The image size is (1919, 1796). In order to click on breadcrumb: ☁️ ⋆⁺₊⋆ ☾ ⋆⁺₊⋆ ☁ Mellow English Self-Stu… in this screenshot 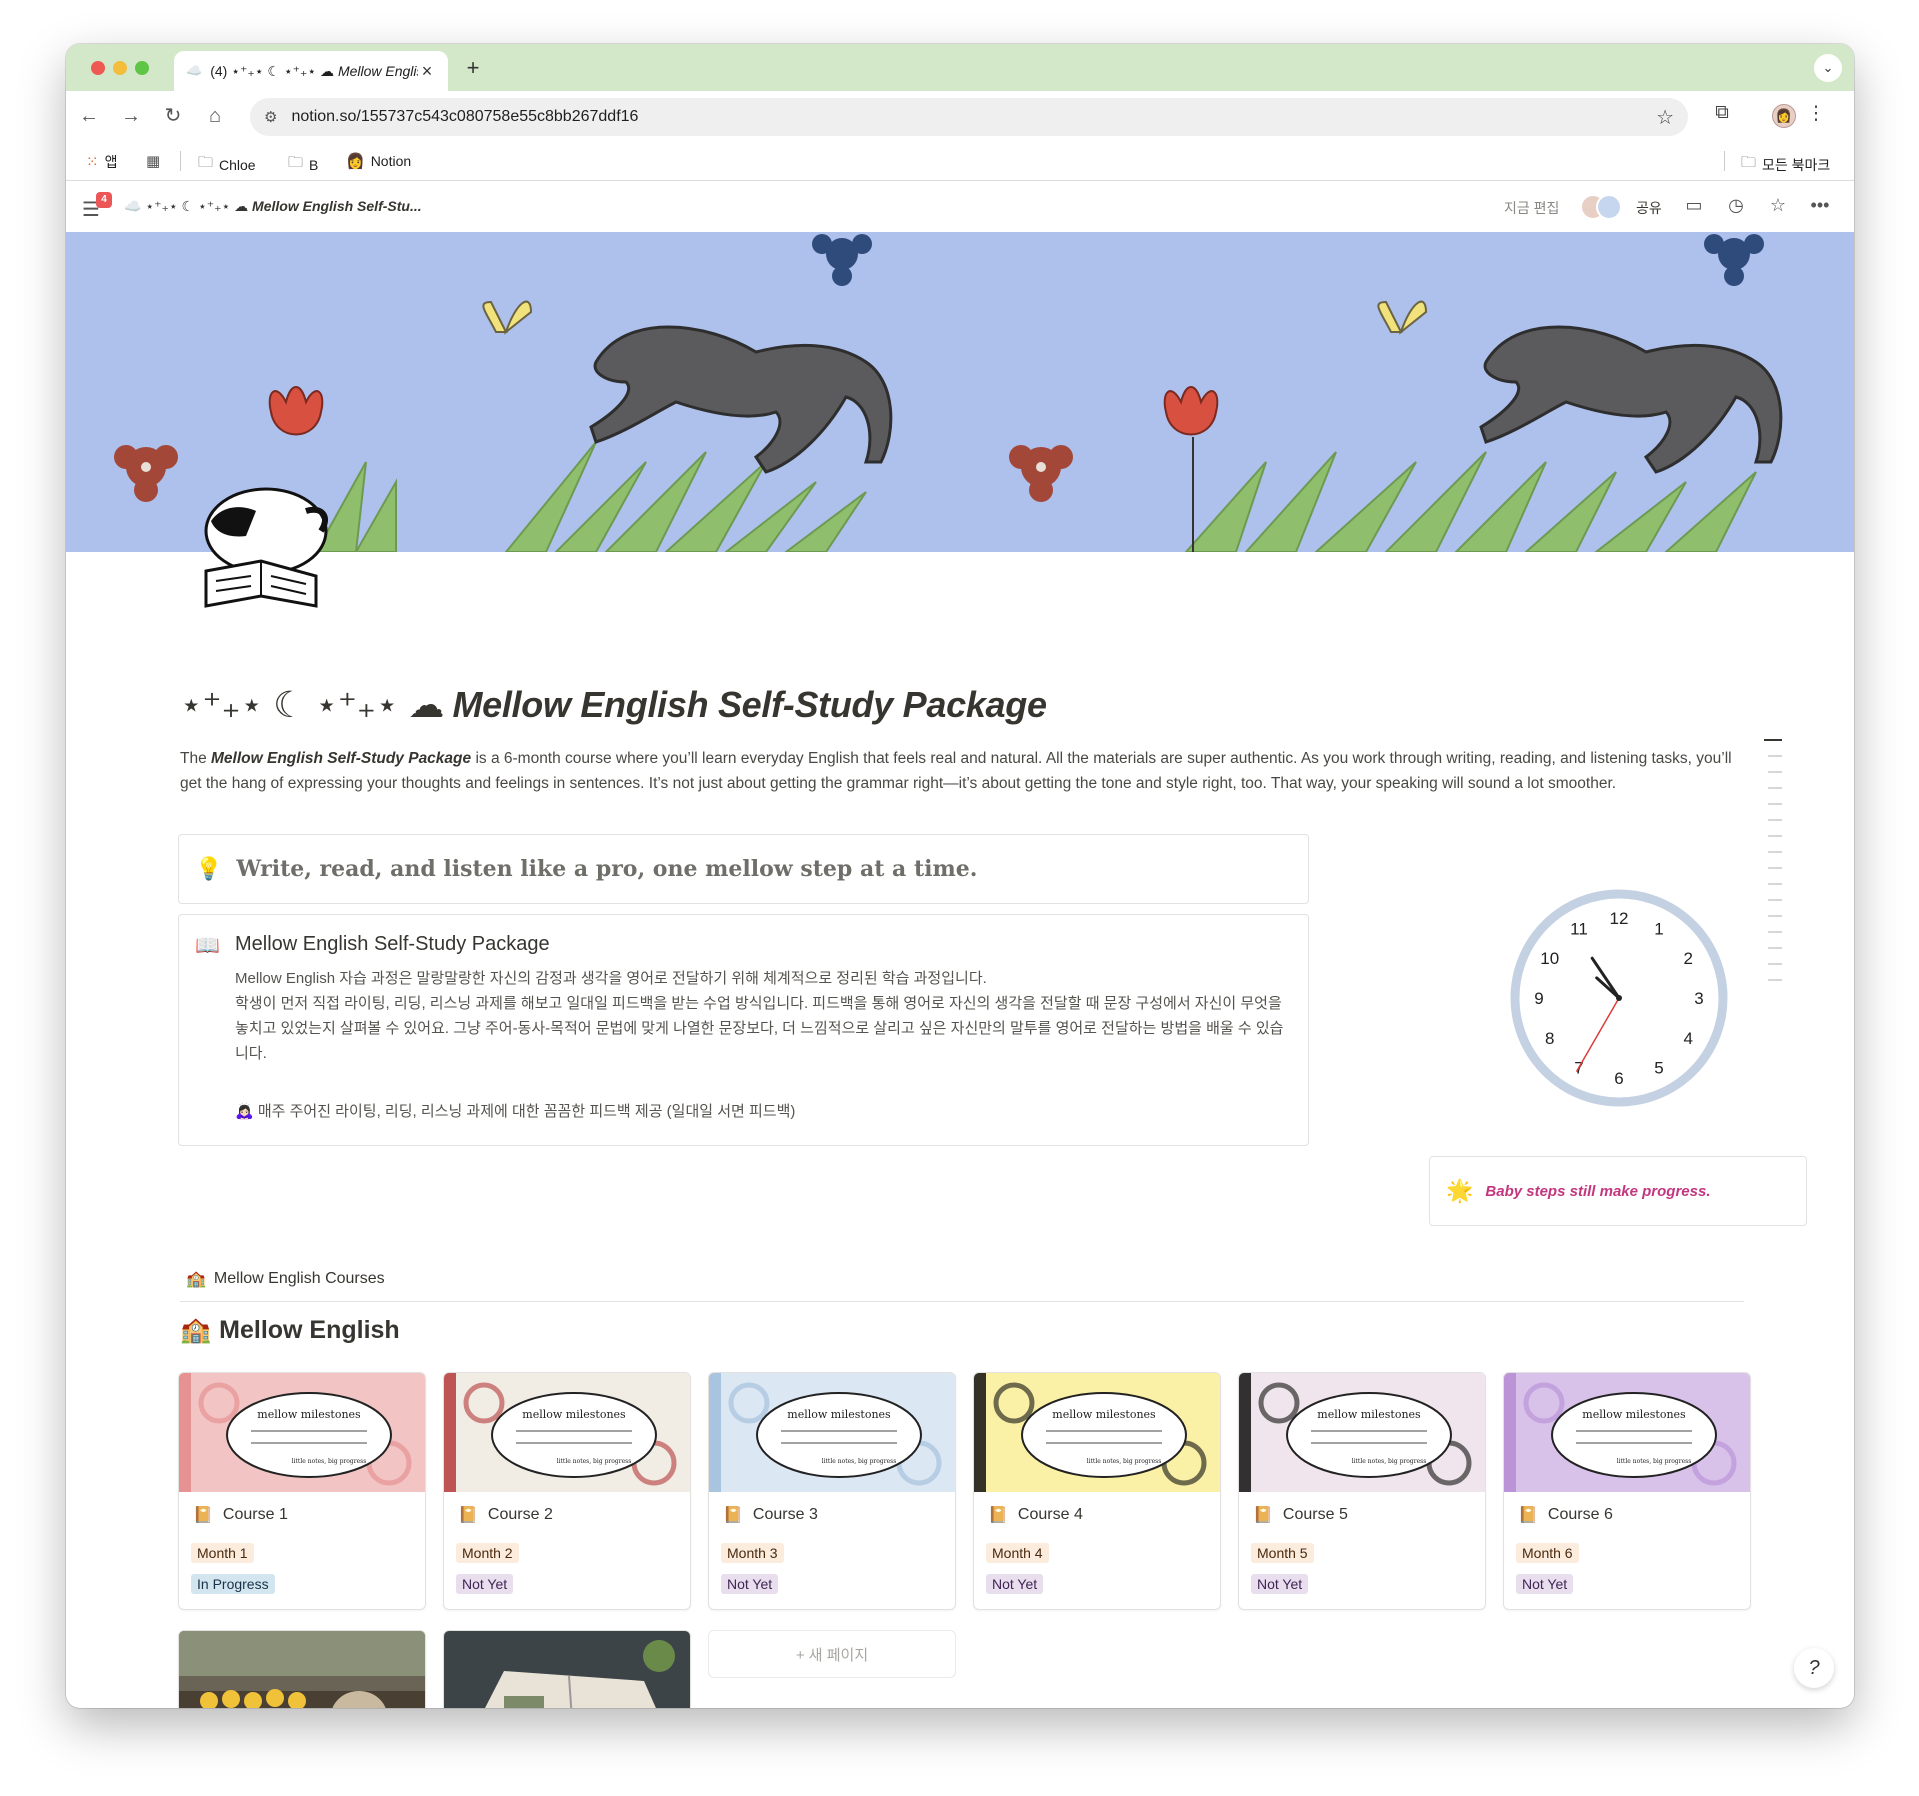, I will do `click(273, 206)`.